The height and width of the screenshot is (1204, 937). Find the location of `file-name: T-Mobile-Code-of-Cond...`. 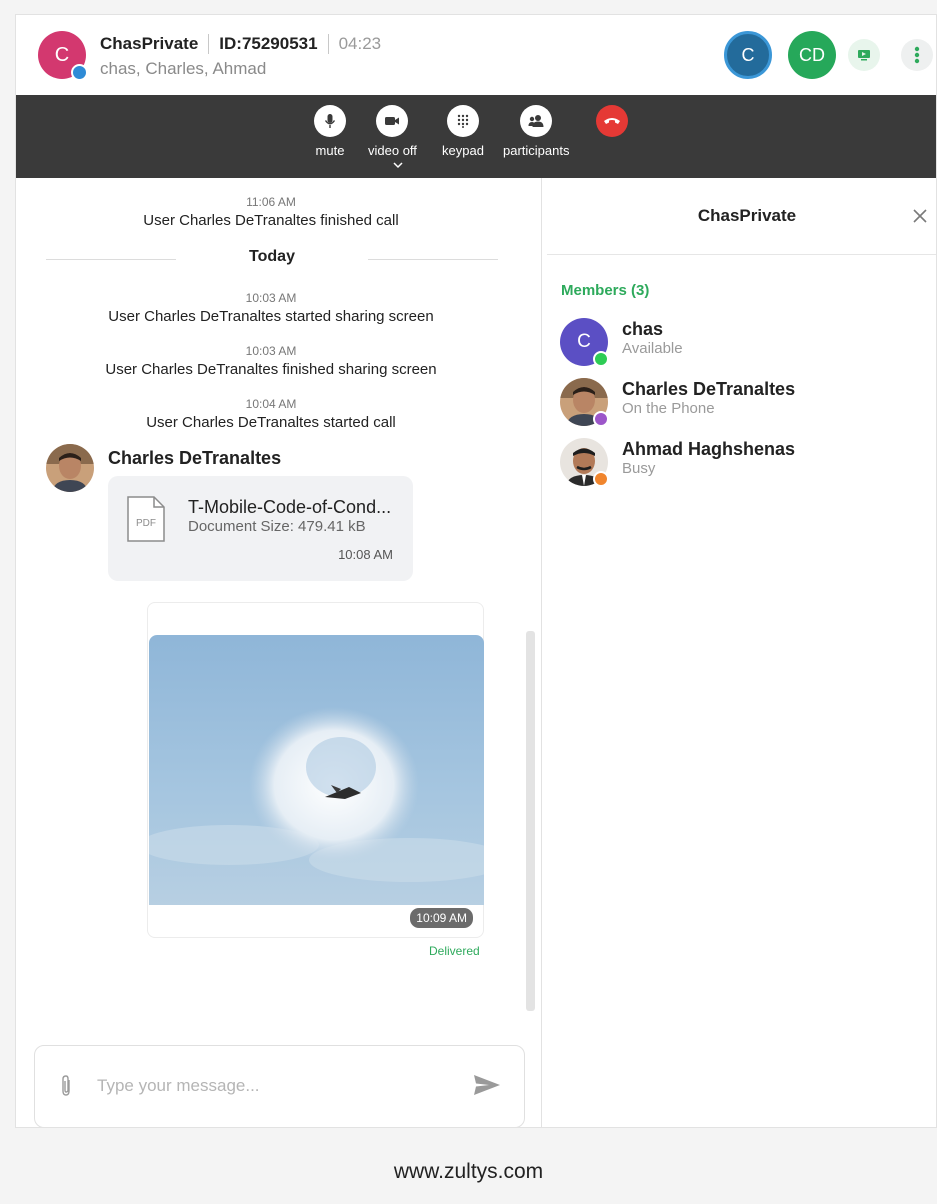

file-name: T-Mobile-Code-of-Cond... is located at coordinates (290, 507).